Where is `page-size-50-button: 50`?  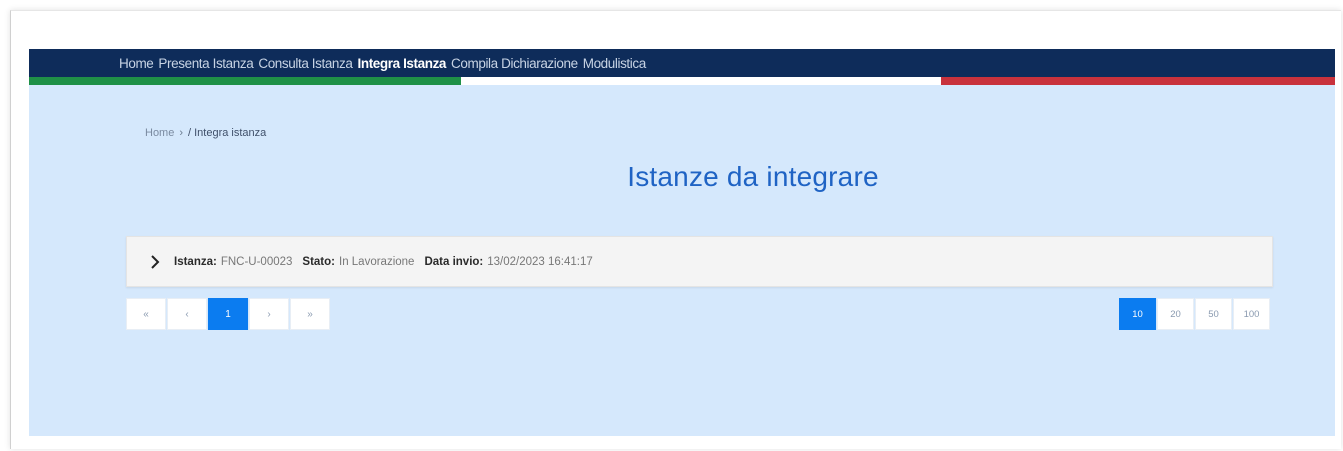
page-size-50-button: 50 is located at coordinates (1213, 314).